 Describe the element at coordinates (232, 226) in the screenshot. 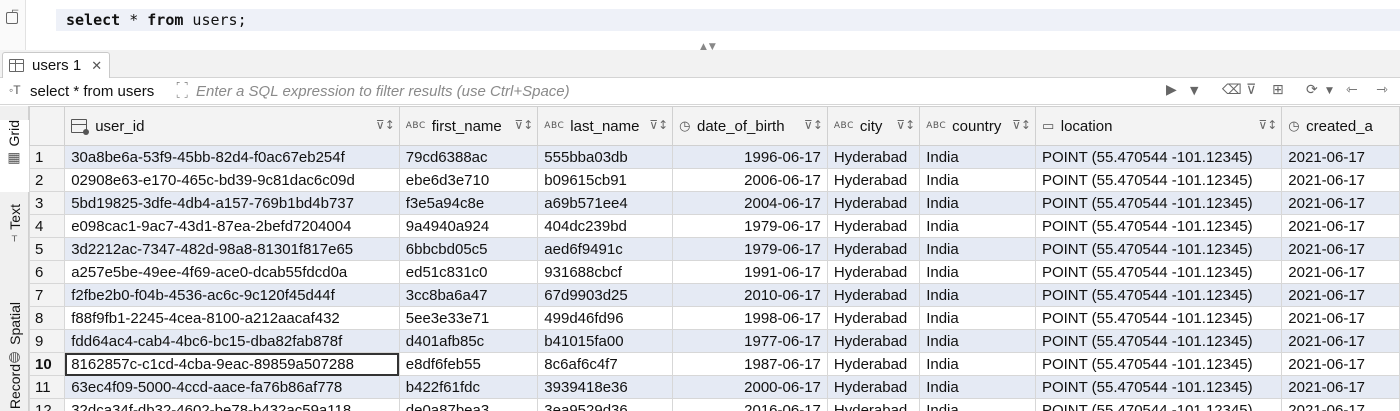

I see `cell-user-id: e098cac1-9ac7-43d1-87ea-2befd7204004` at that location.